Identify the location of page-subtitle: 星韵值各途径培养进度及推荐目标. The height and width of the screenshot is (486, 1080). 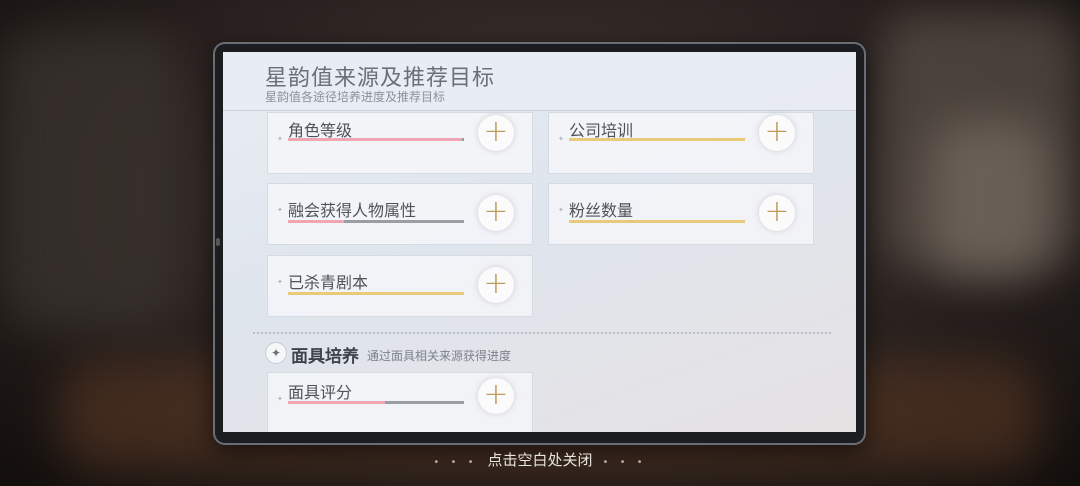
(355, 97).